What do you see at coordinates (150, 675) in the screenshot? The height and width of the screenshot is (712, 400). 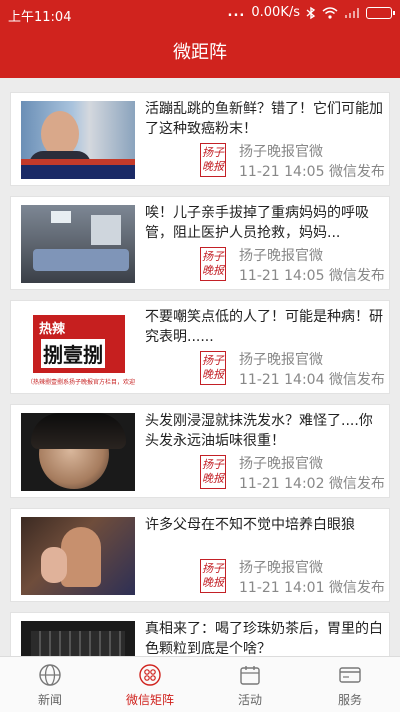 I see `matrix-icon` at bounding box center [150, 675].